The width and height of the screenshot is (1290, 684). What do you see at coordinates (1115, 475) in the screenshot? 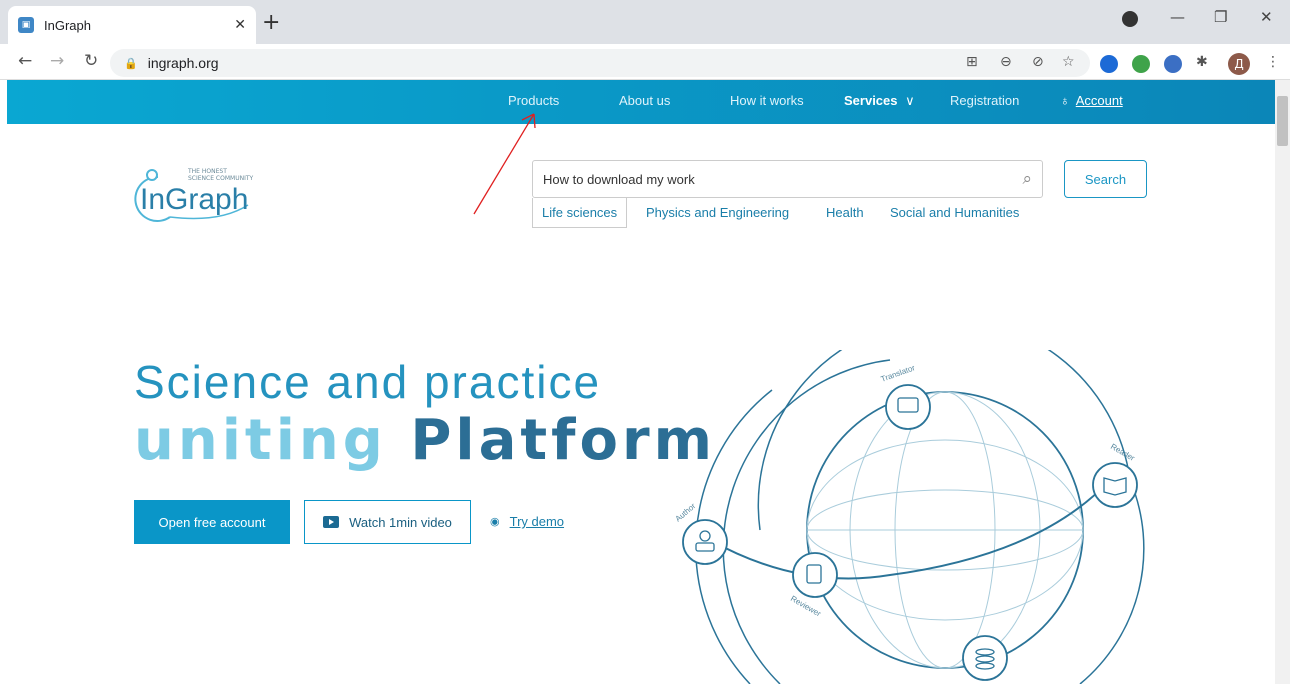
I see `reader-node: Reader` at bounding box center [1115, 475].